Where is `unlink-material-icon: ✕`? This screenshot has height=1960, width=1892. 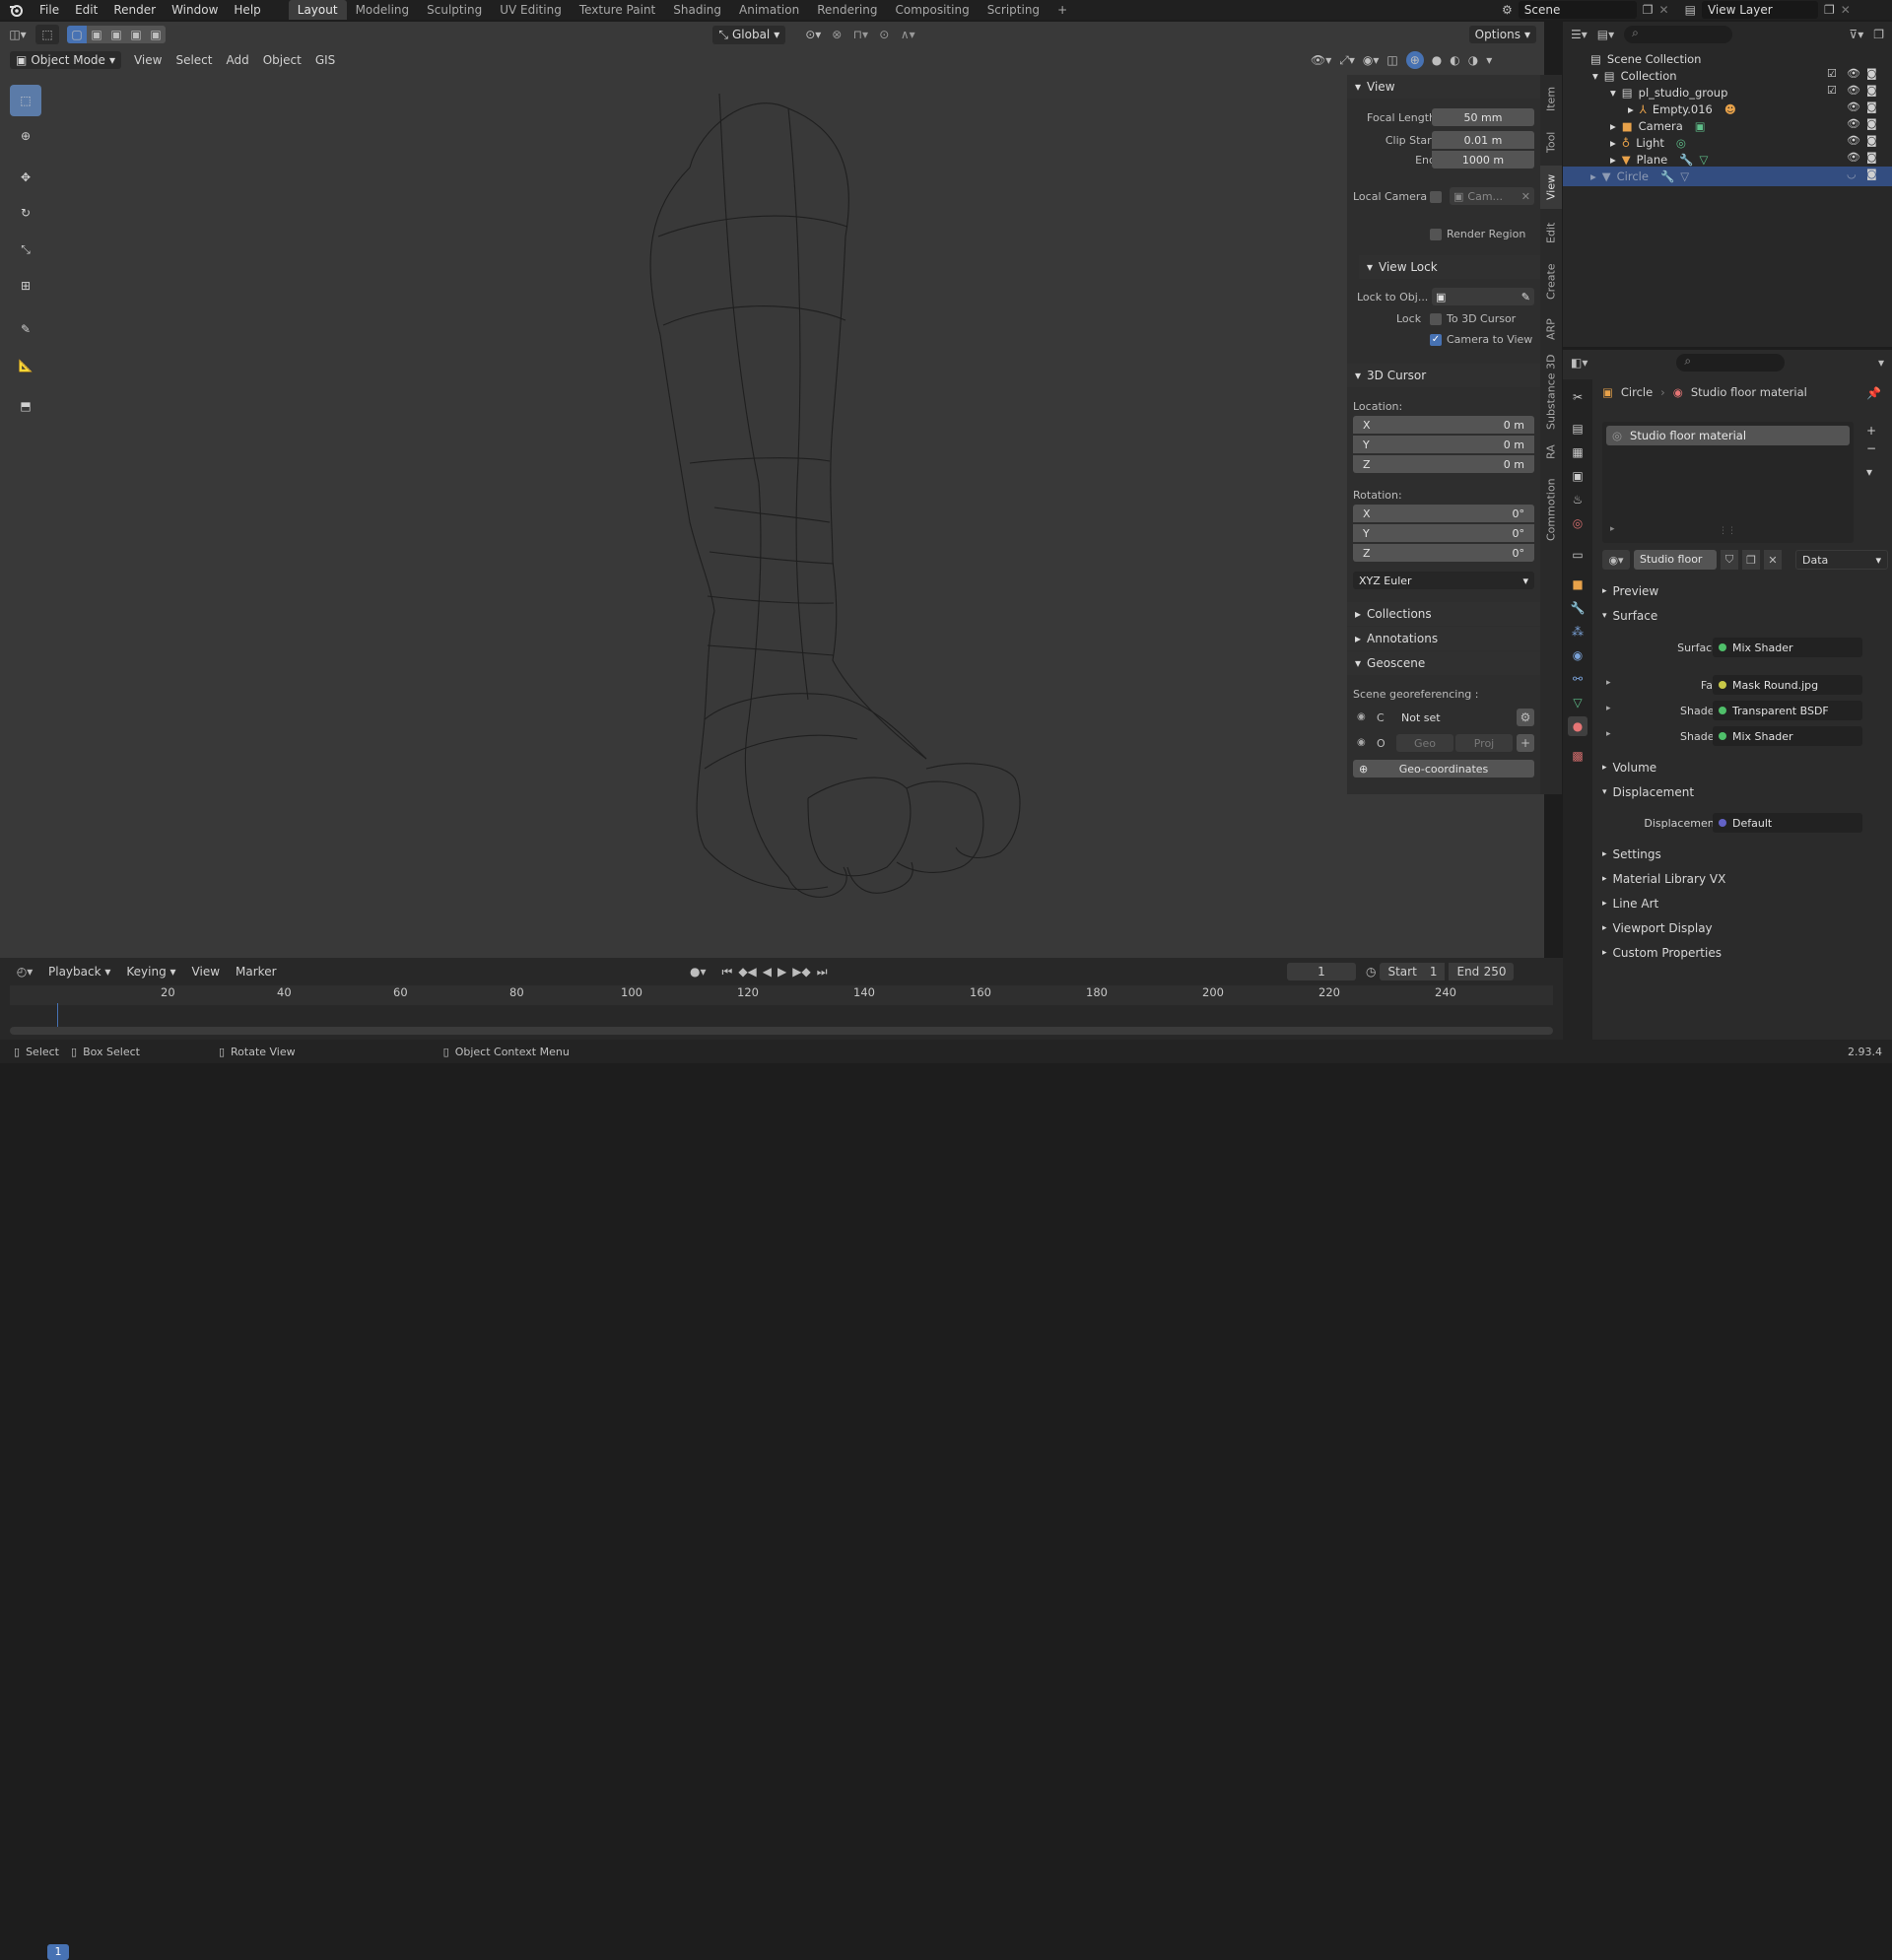
unlink-material-icon: ✕ is located at coordinates (1773, 560).